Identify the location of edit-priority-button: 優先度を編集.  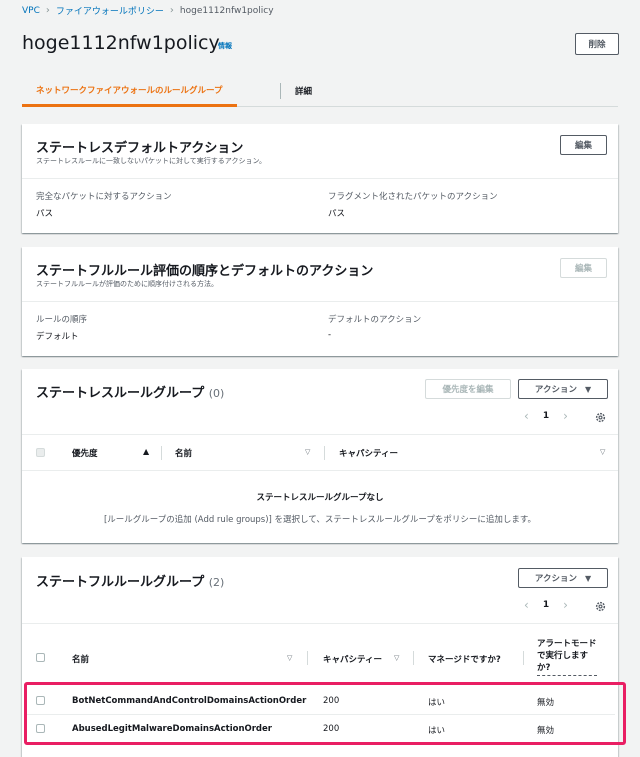
(468, 389).